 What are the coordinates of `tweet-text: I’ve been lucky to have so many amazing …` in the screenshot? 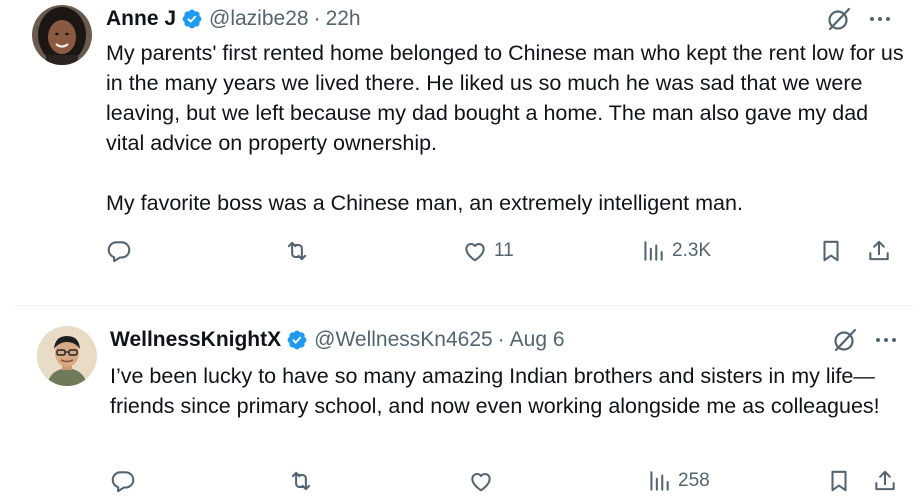 It's located at (495, 391).